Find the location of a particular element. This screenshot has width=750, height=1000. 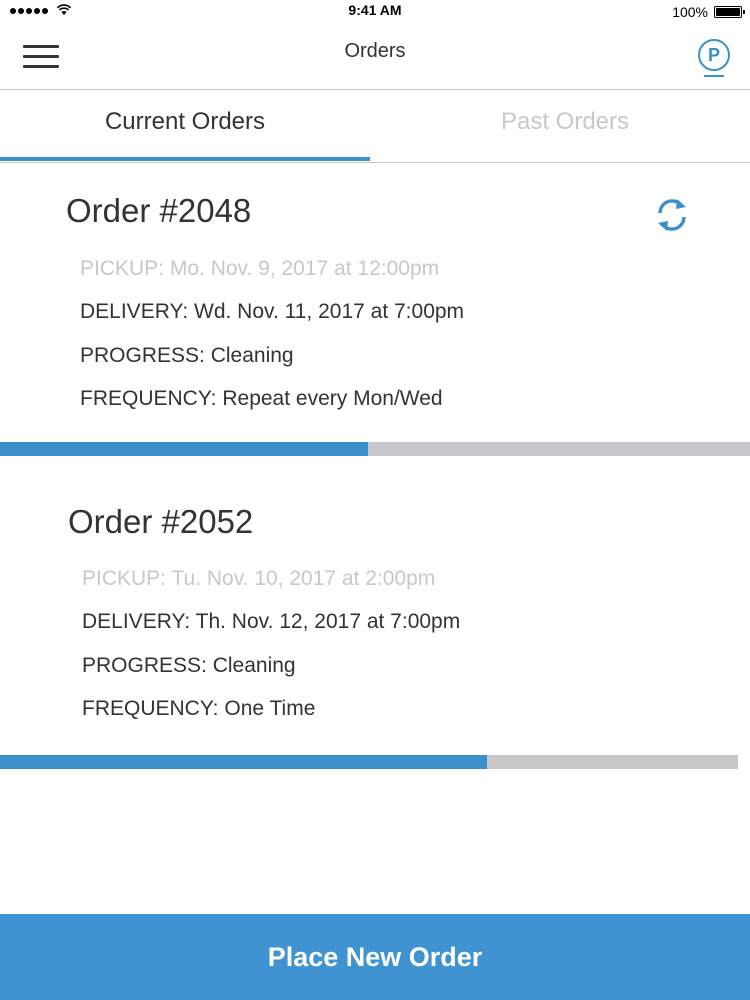

active-tab-indicator is located at coordinates (185, 159).